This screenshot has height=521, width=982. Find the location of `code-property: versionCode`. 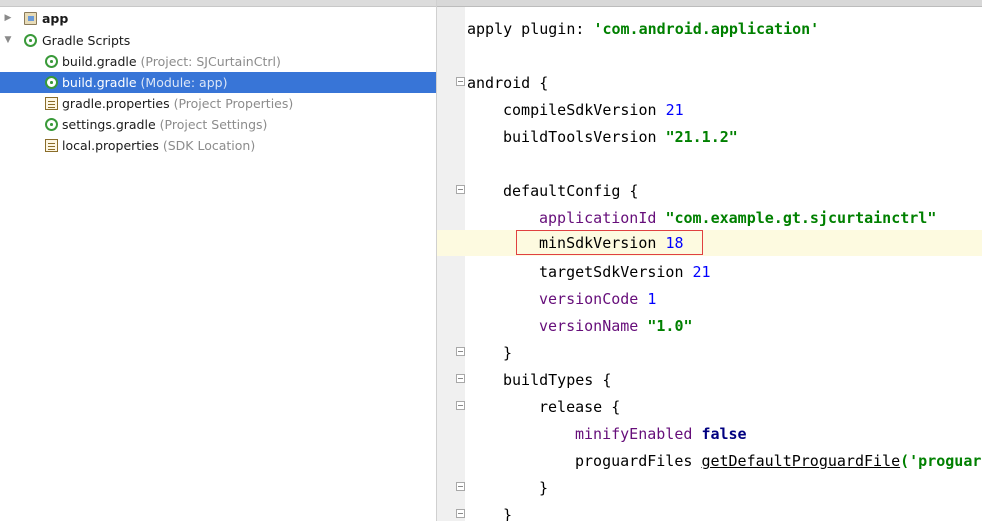

code-property: versionCode is located at coordinates (593, 299).